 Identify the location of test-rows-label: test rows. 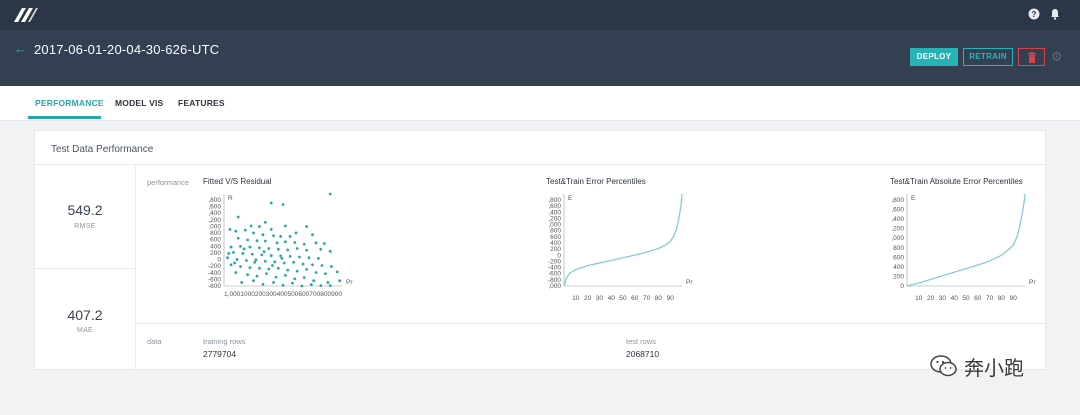
(641, 341).